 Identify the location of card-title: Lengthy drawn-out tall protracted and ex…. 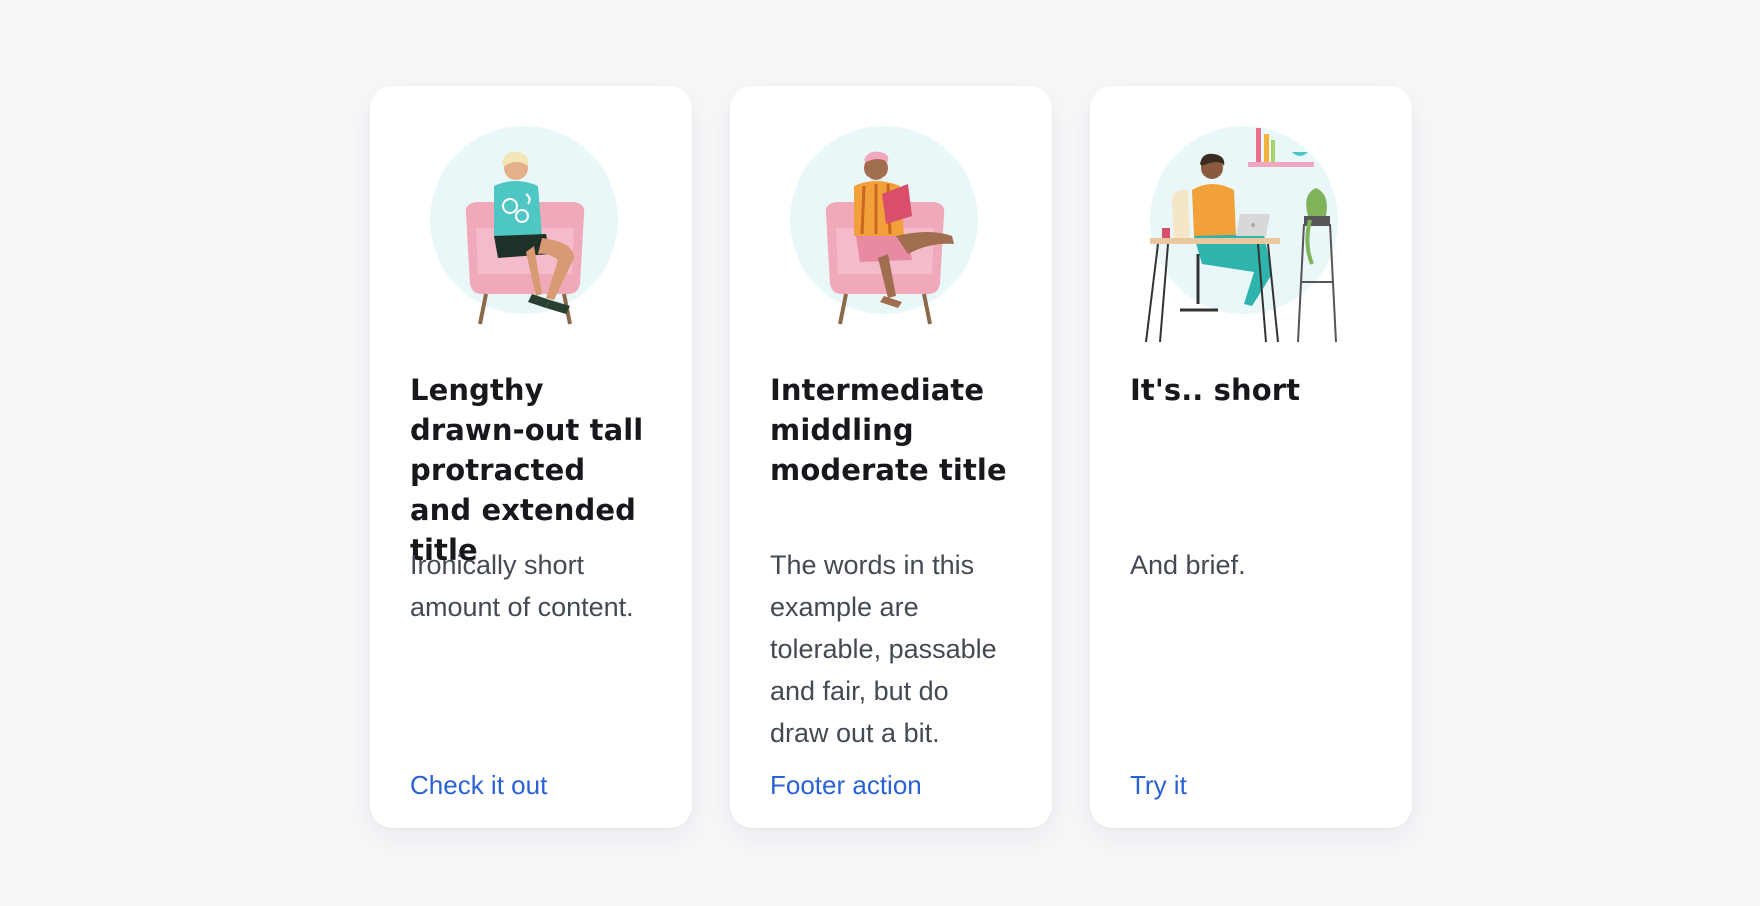
(527, 470).